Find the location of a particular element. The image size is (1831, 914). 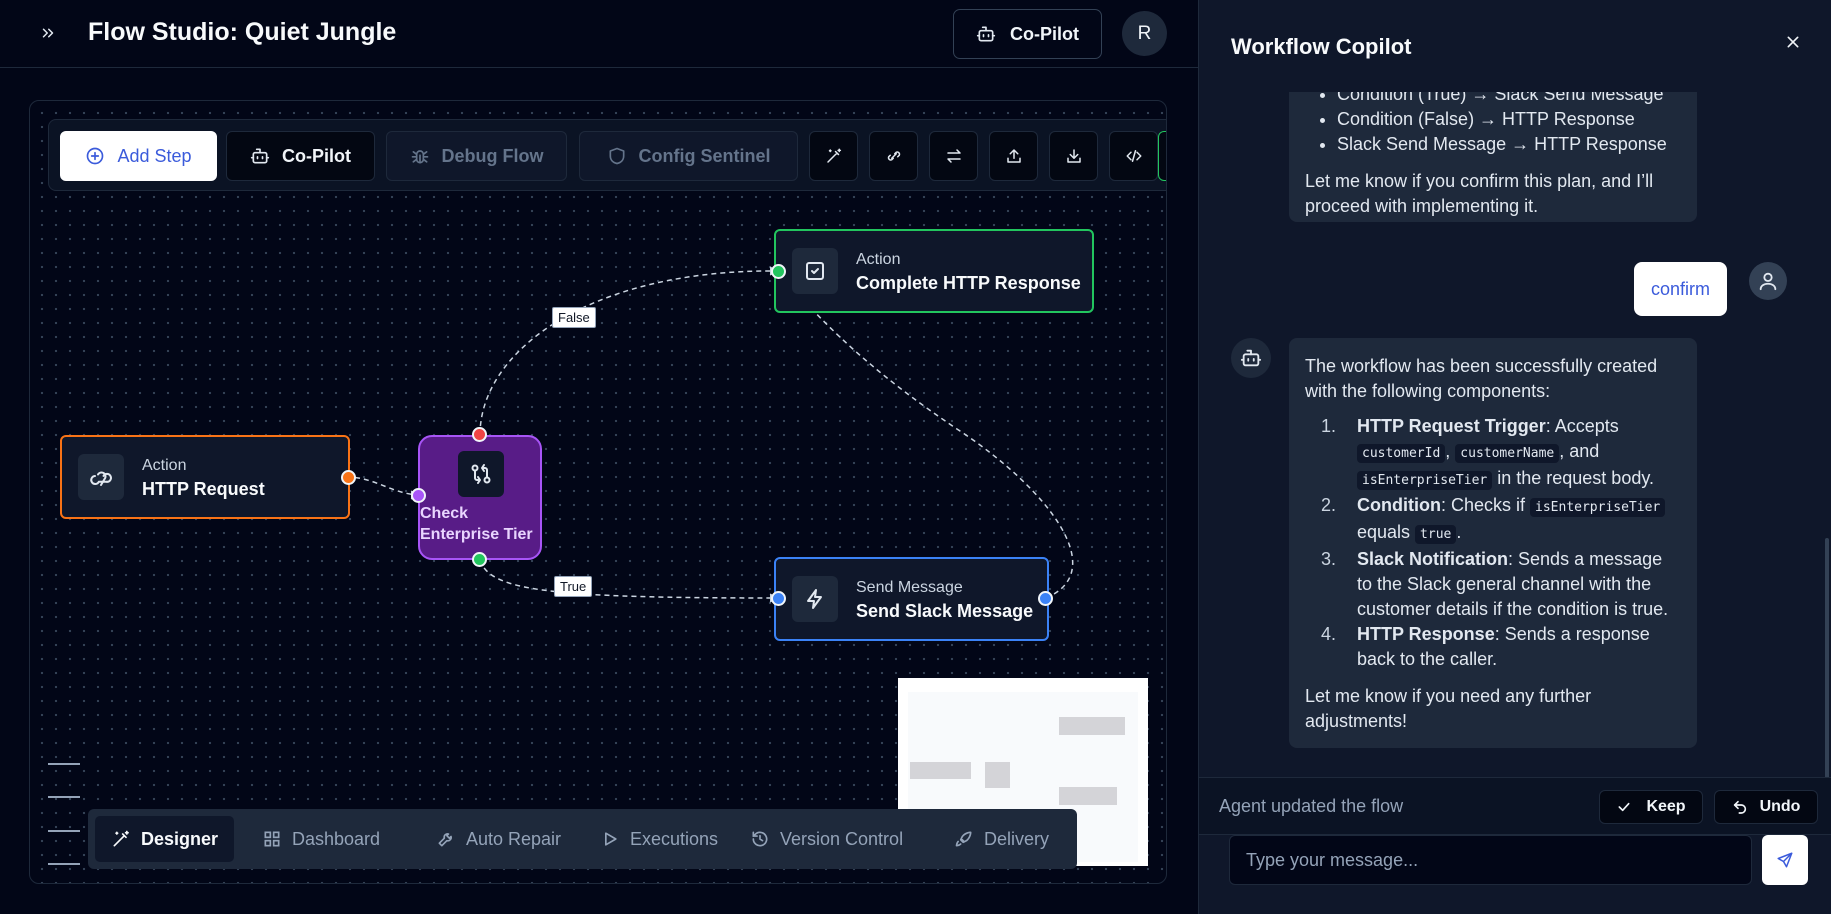

close-icon is located at coordinates (1793, 42).